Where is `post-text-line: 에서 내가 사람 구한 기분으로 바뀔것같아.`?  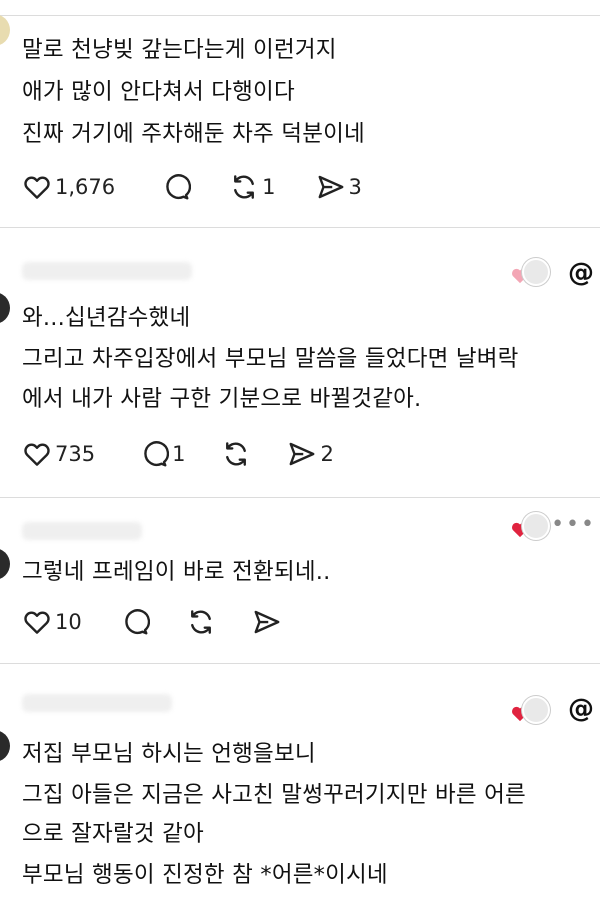 post-text-line: 에서 내가 사람 구한 기분으로 바뀔것같아. is located at coordinates (222, 399).